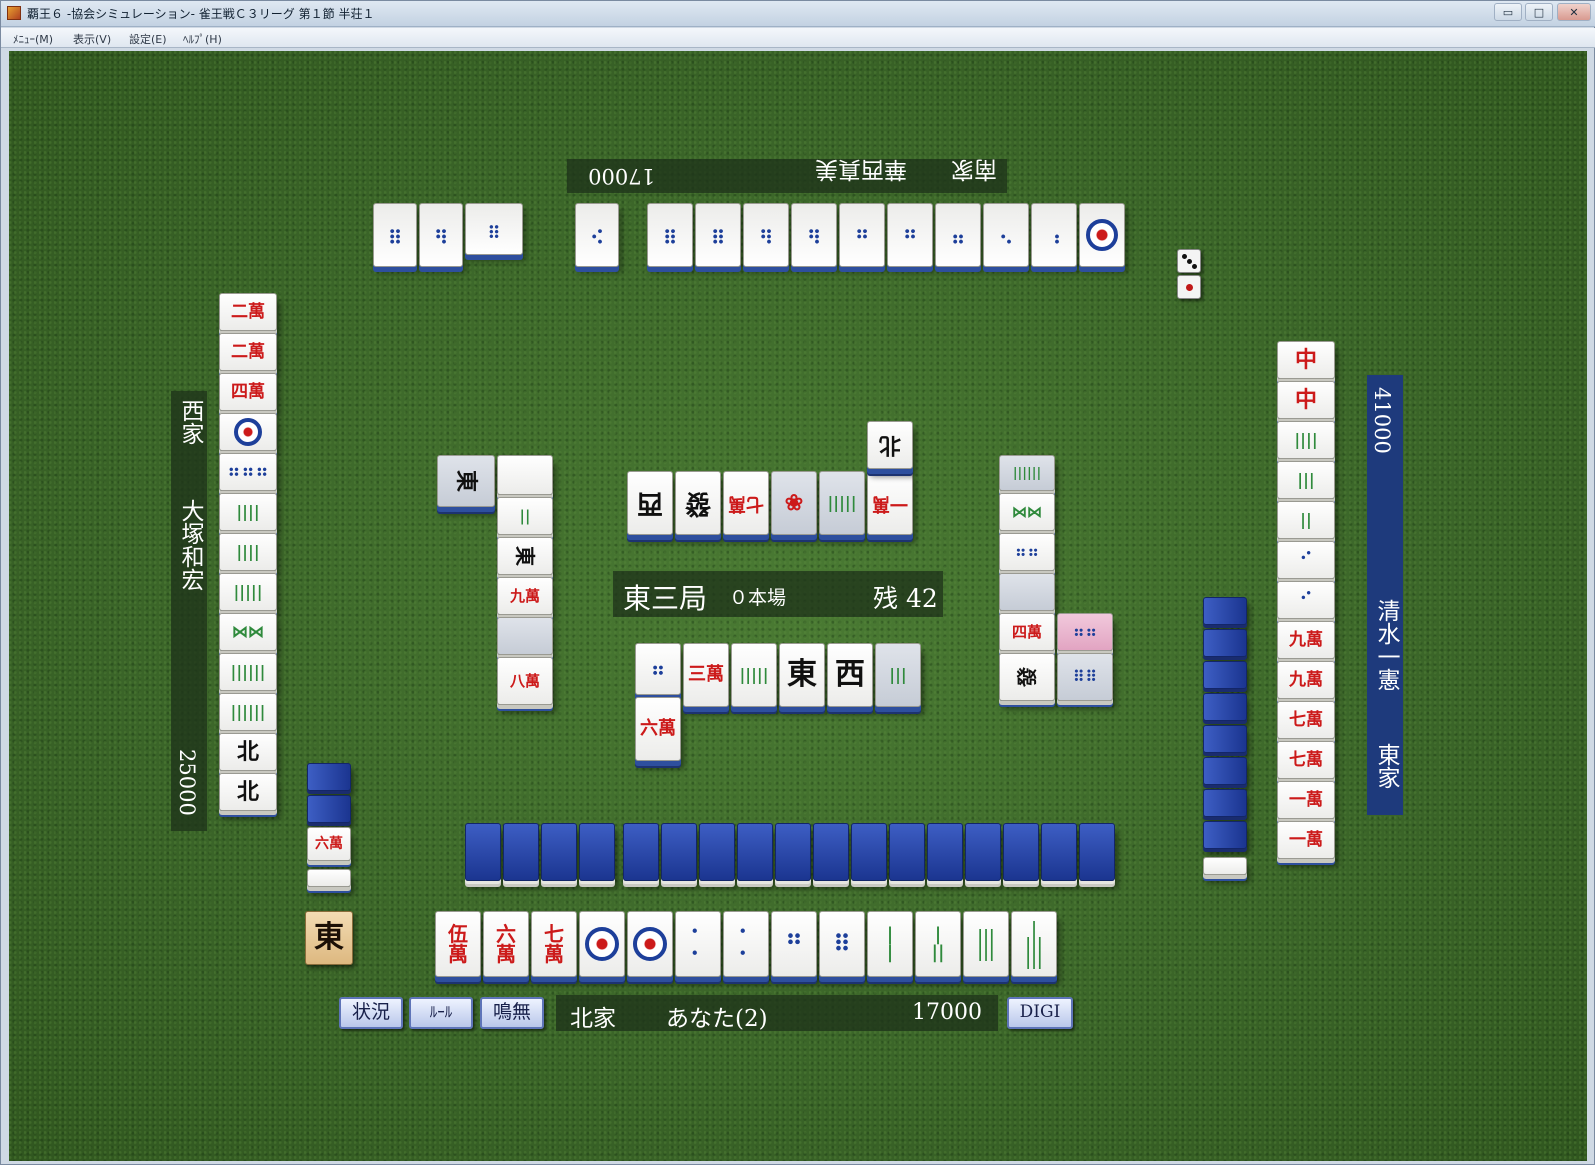  I want to click on south-hand-tile: ⠶, so click(862, 235).